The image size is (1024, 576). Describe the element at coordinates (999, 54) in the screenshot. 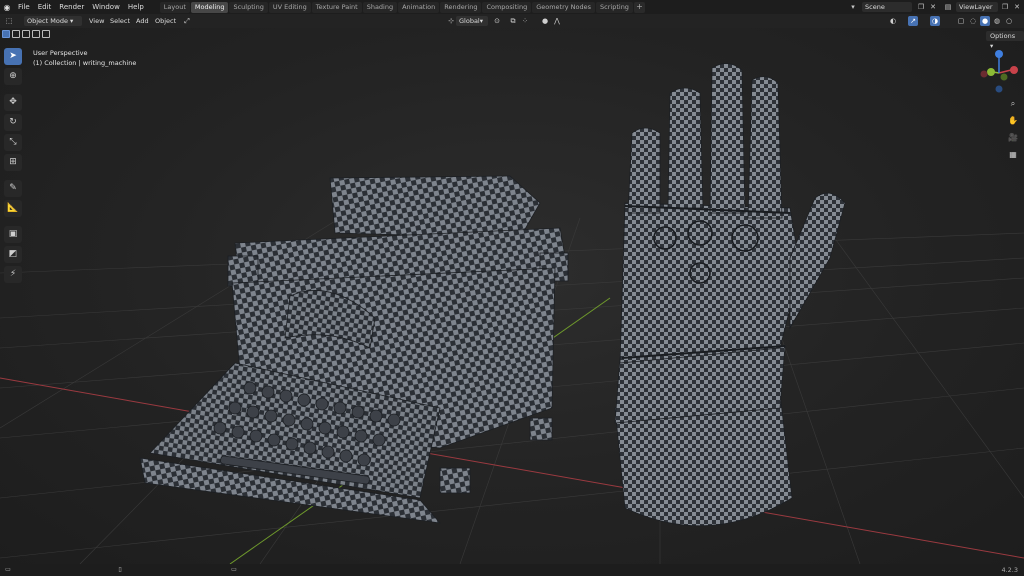

I see `z-axis-icon` at that location.